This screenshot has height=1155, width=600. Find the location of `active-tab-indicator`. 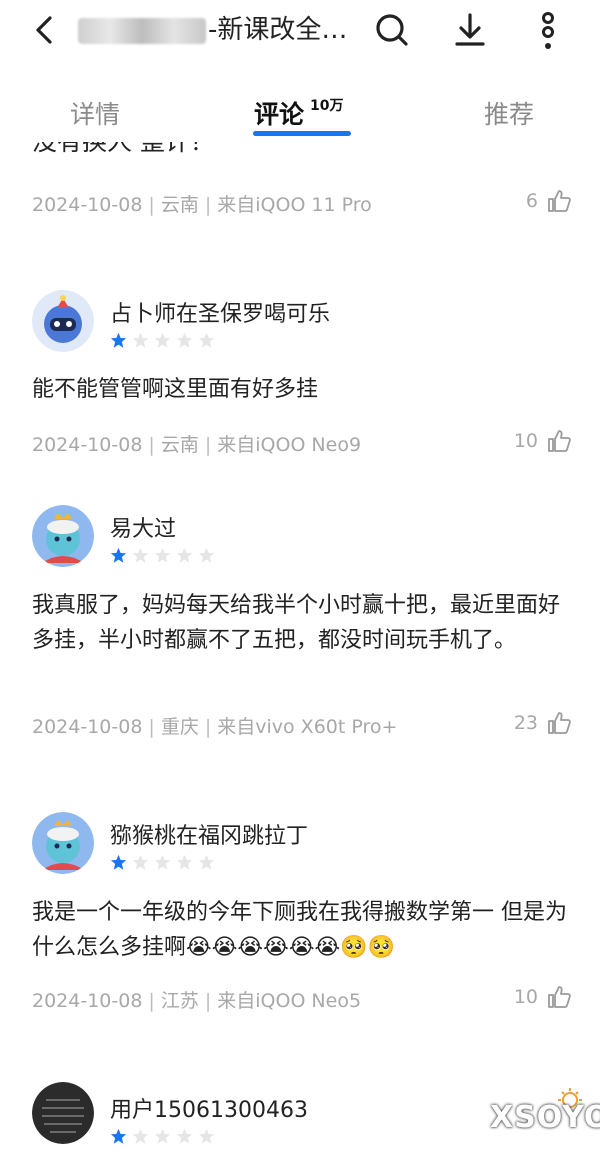

active-tab-indicator is located at coordinates (302, 133).